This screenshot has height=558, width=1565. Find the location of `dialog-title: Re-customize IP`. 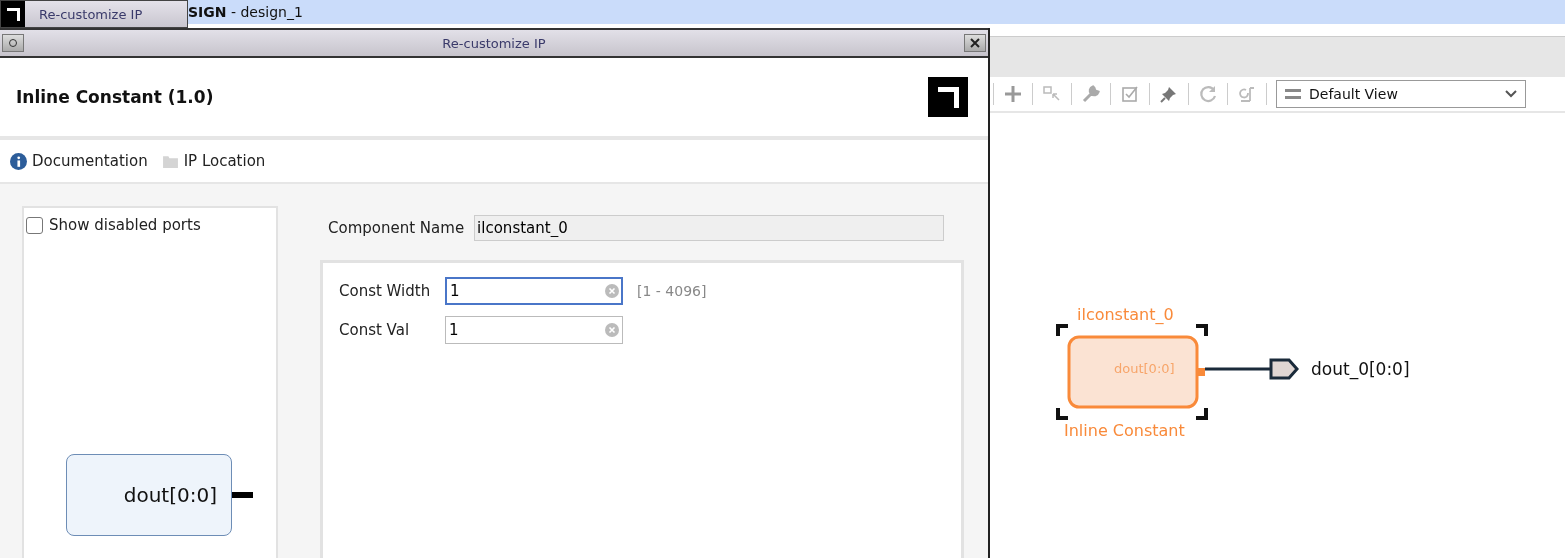

dialog-title: Re-customize IP is located at coordinates (494, 43).